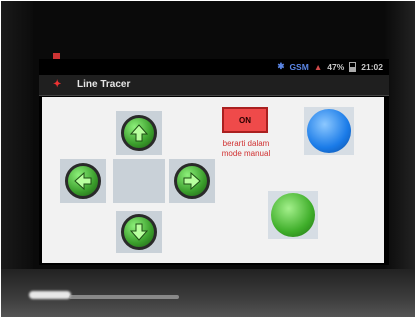  What do you see at coordinates (318, 66) in the screenshot?
I see `signal-alert-icon: ▲` at bounding box center [318, 66].